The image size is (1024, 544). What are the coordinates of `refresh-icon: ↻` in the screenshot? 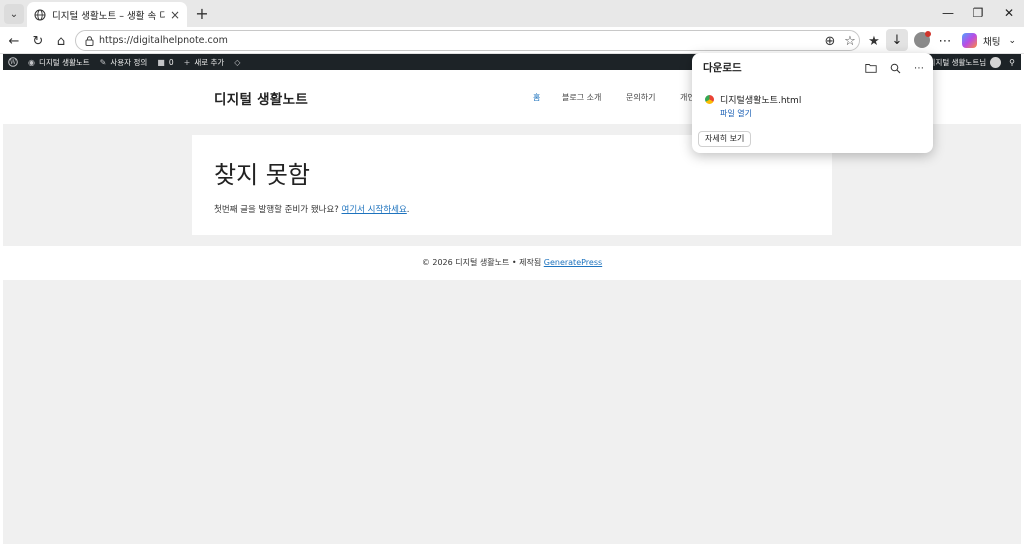 It's located at (38, 41).